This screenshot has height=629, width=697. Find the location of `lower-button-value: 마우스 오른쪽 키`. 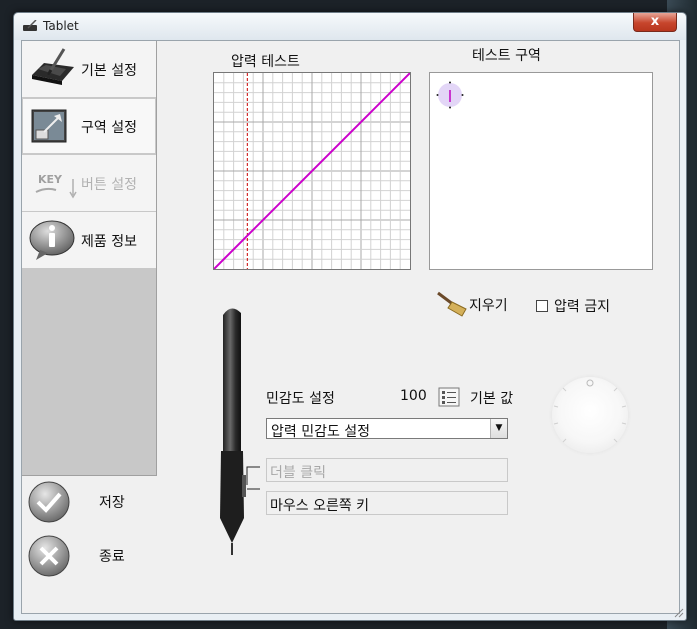

lower-button-value: 마우스 오른쪽 키 is located at coordinates (320, 506).